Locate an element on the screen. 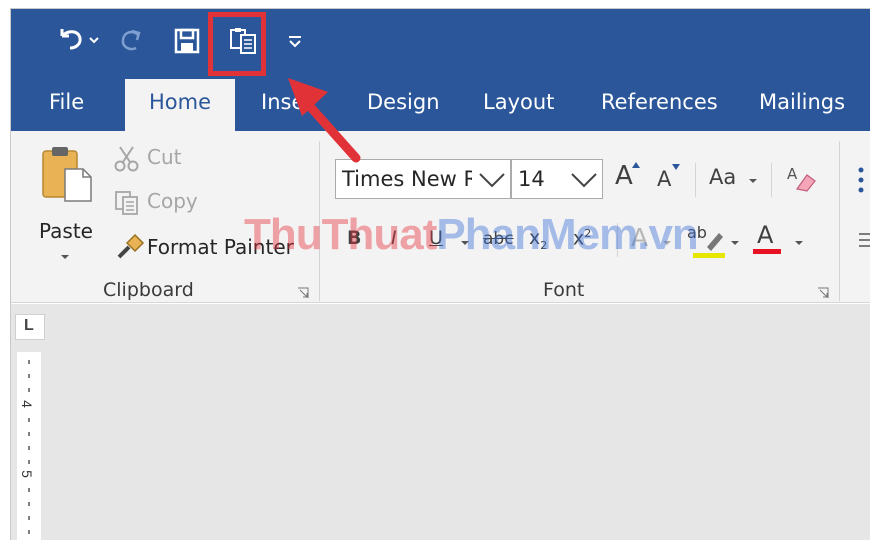  vertical-ruler: L 4 5 is located at coordinates (33, 422).